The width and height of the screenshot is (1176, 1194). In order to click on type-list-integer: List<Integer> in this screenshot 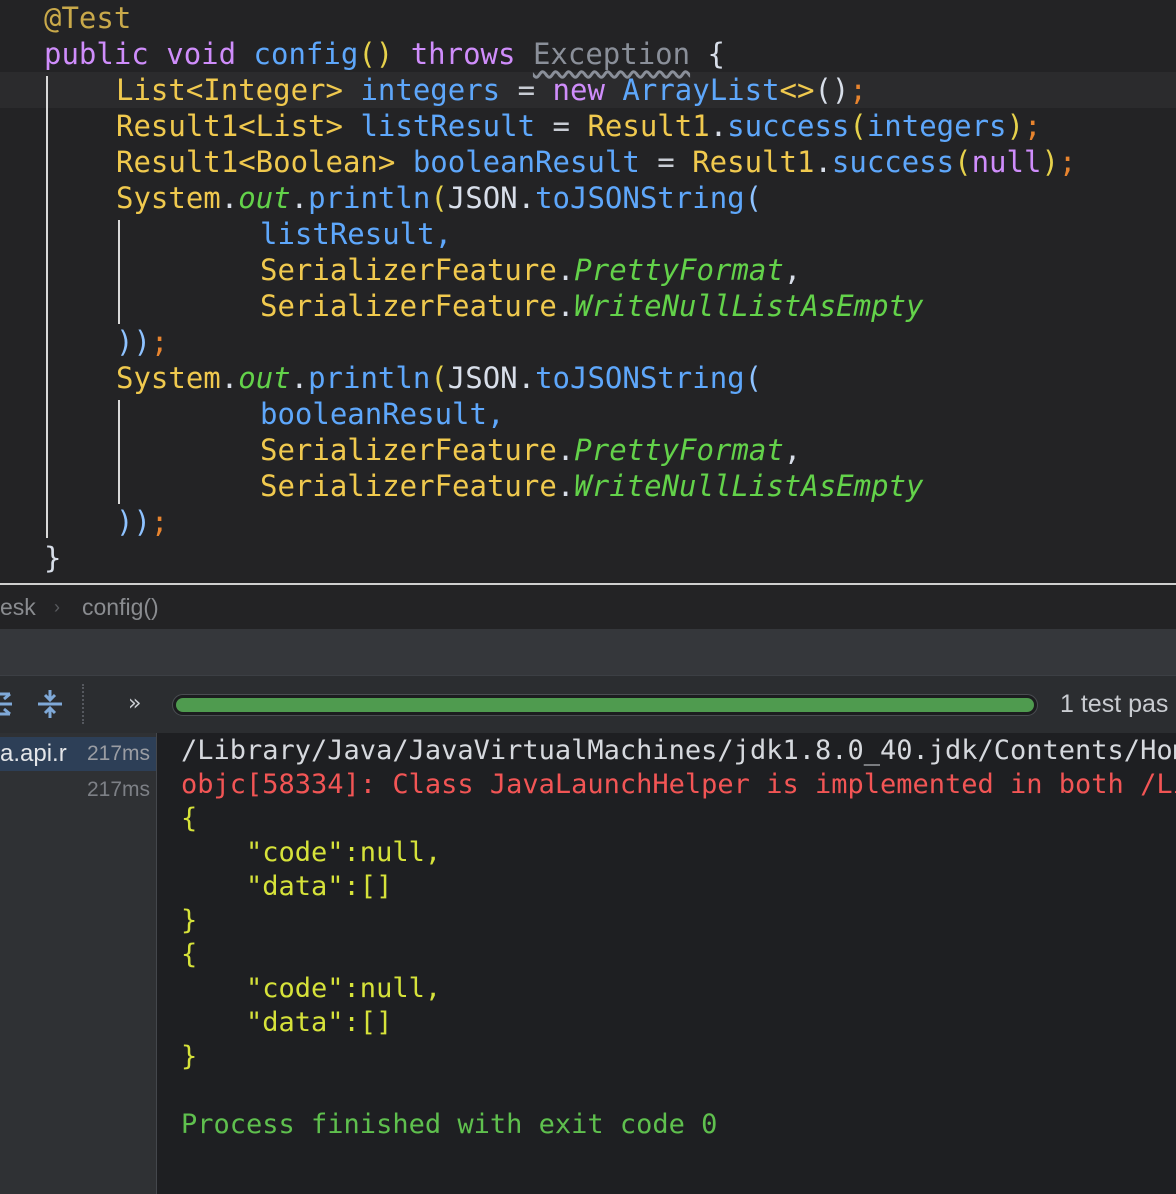, I will do `click(229, 90)`.